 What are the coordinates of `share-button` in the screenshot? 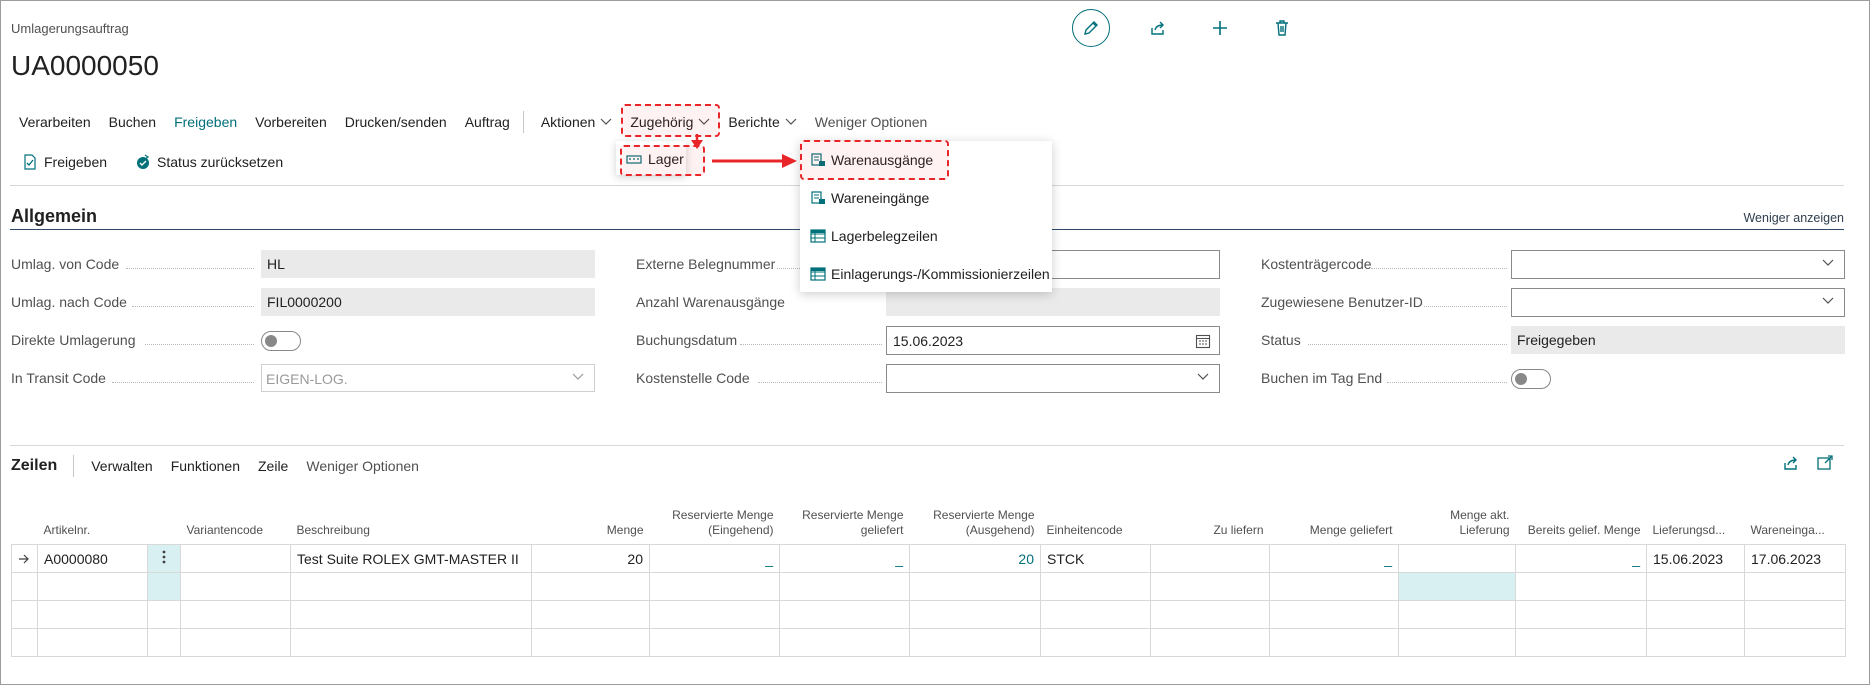 It's located at (1158, 28).